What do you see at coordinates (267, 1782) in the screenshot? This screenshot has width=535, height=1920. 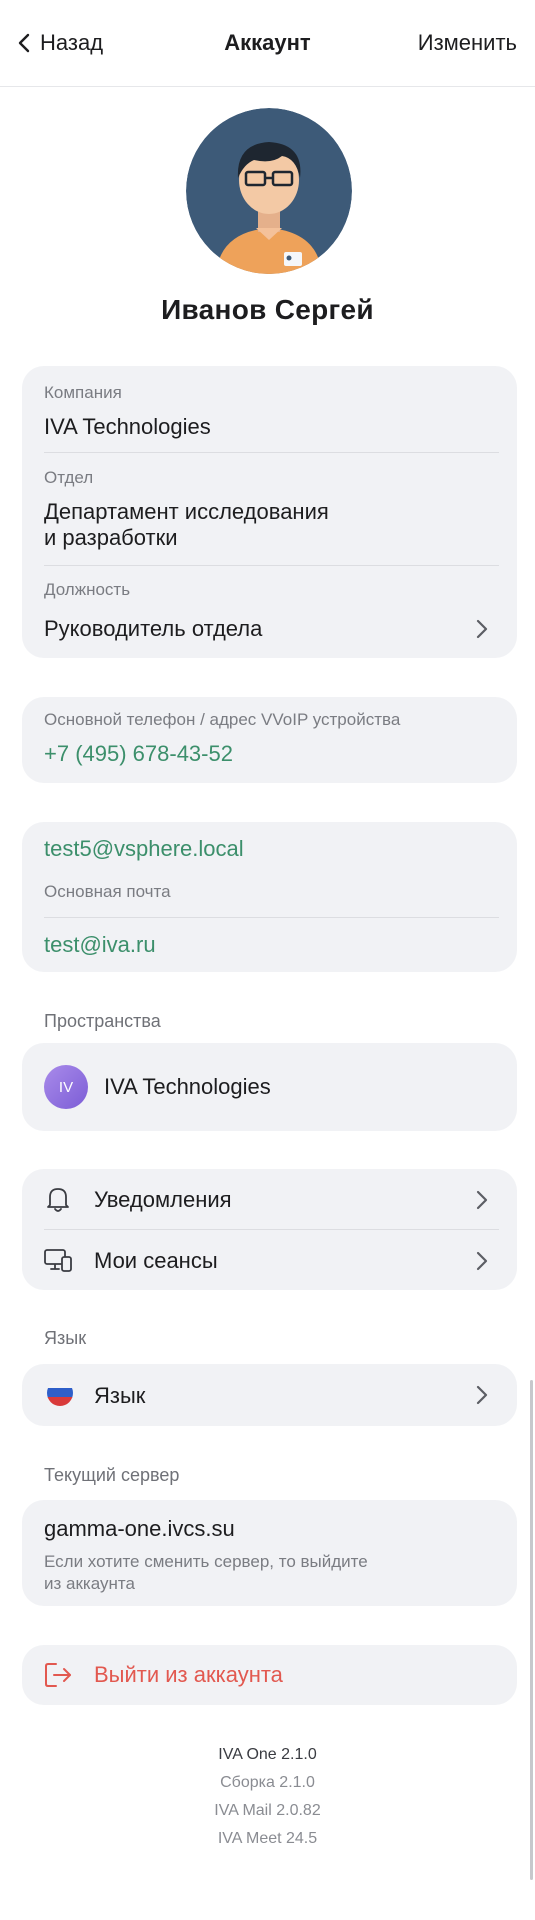 I see `build-version: Сборка 2.1.0` at bounding box center [267, 1782].